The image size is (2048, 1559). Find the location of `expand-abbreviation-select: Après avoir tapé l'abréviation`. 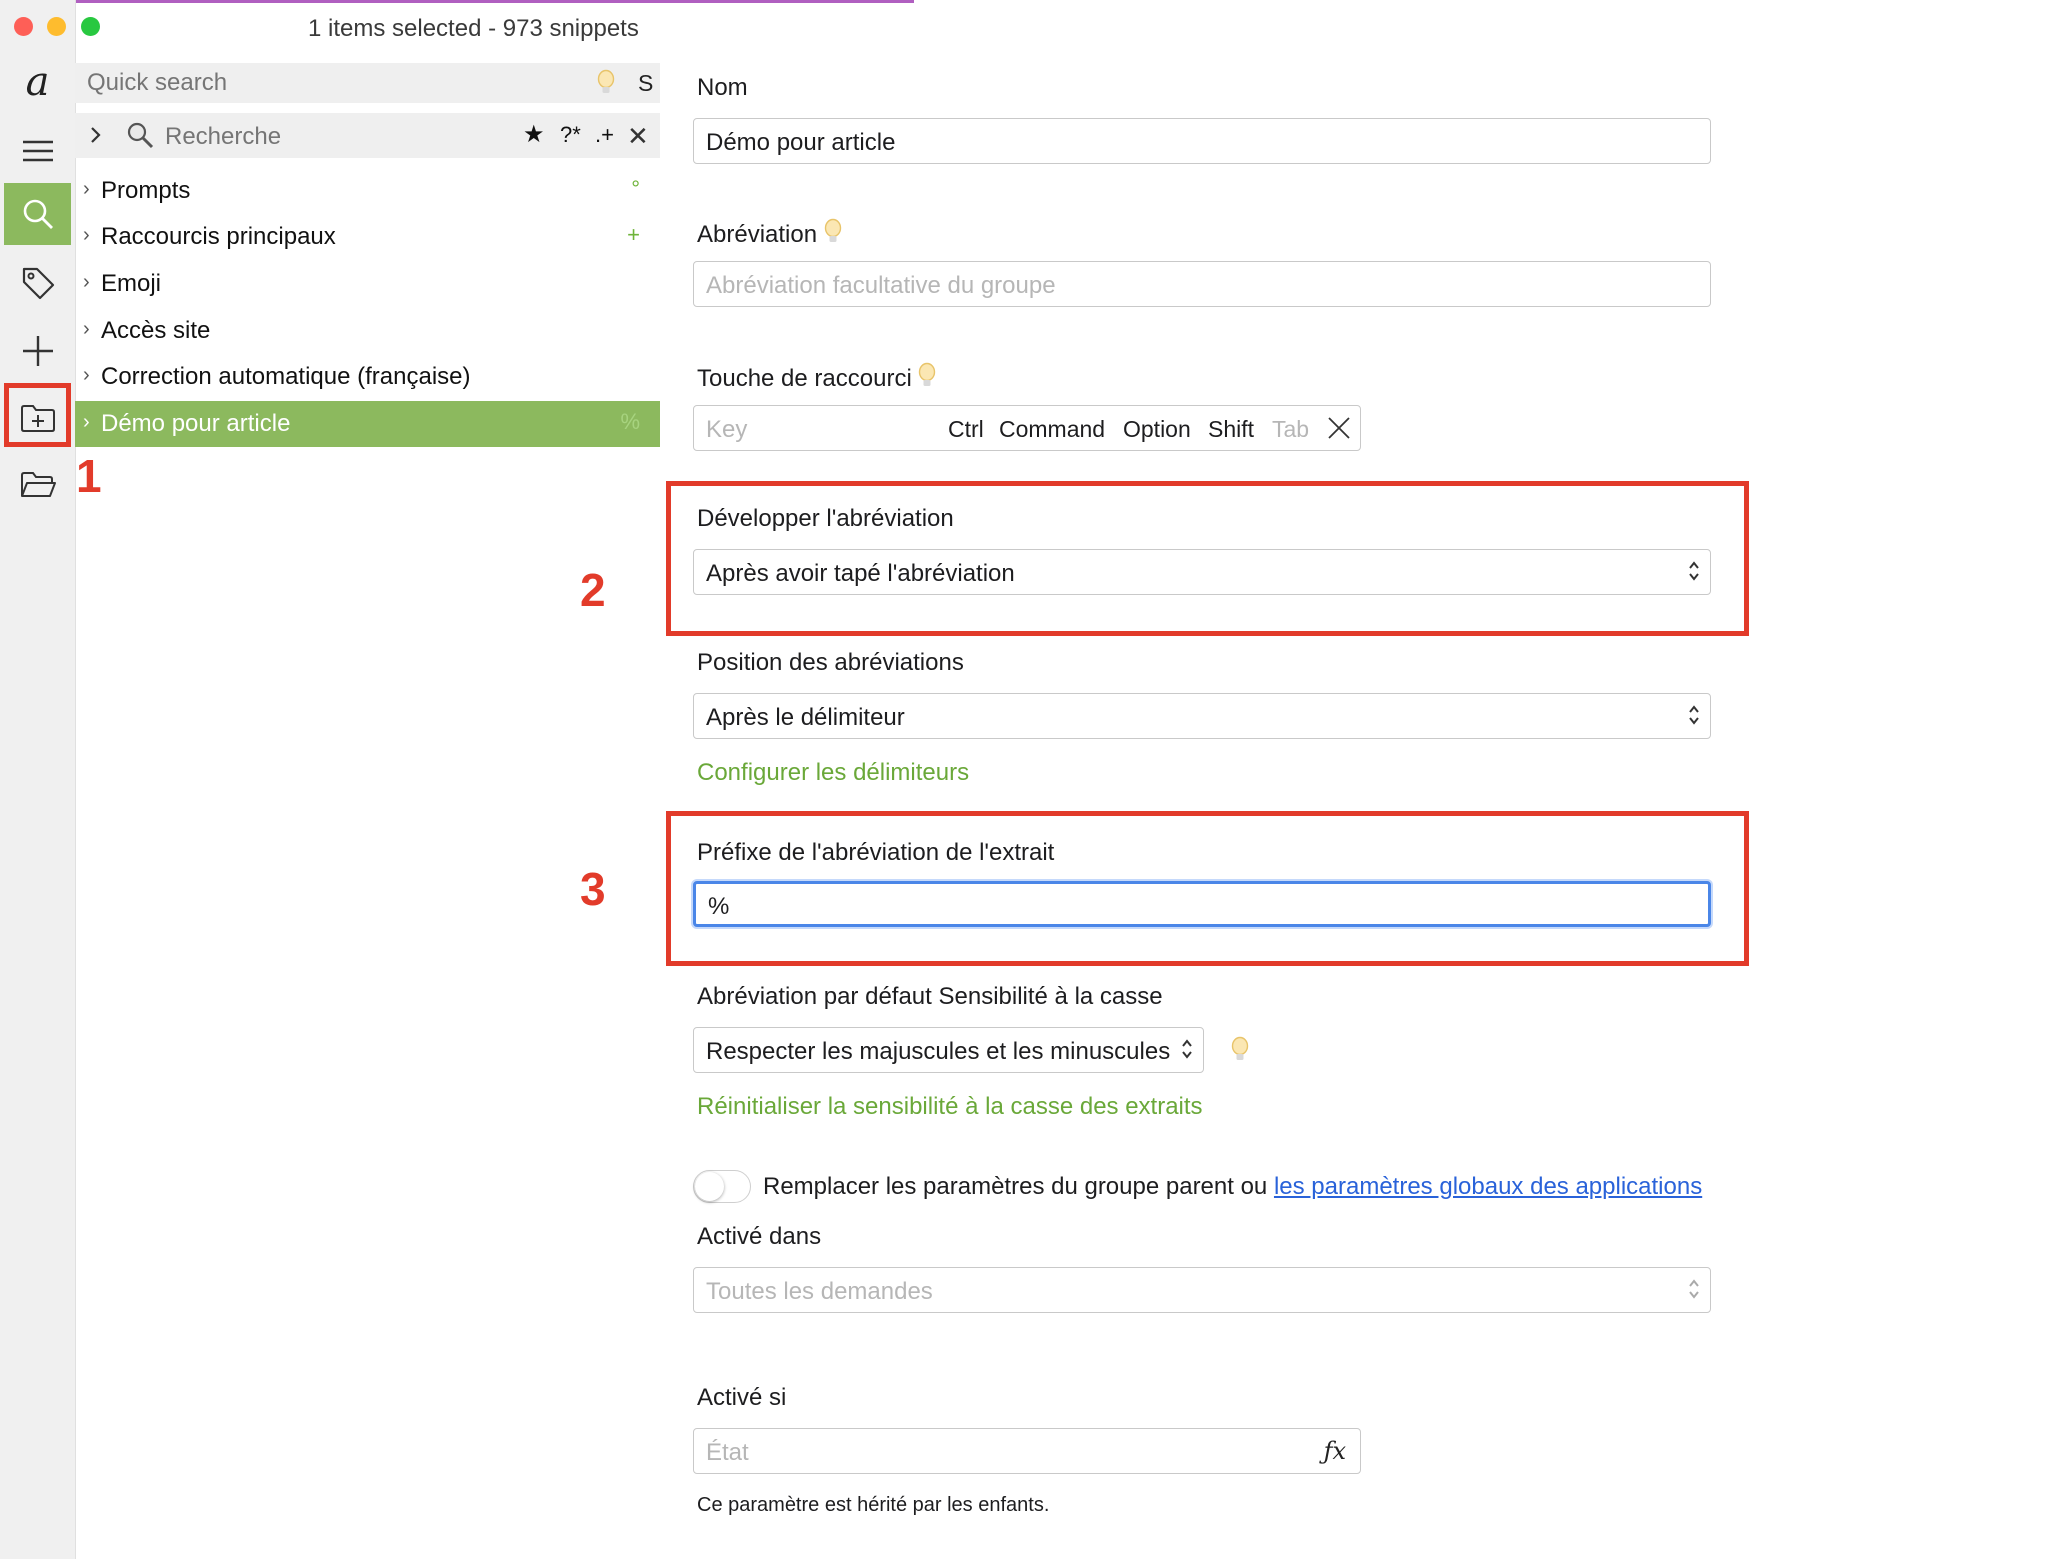

expand-abbreviation-select: Après avoir tapé l'abréviation is located at coordinates (1202, 572).